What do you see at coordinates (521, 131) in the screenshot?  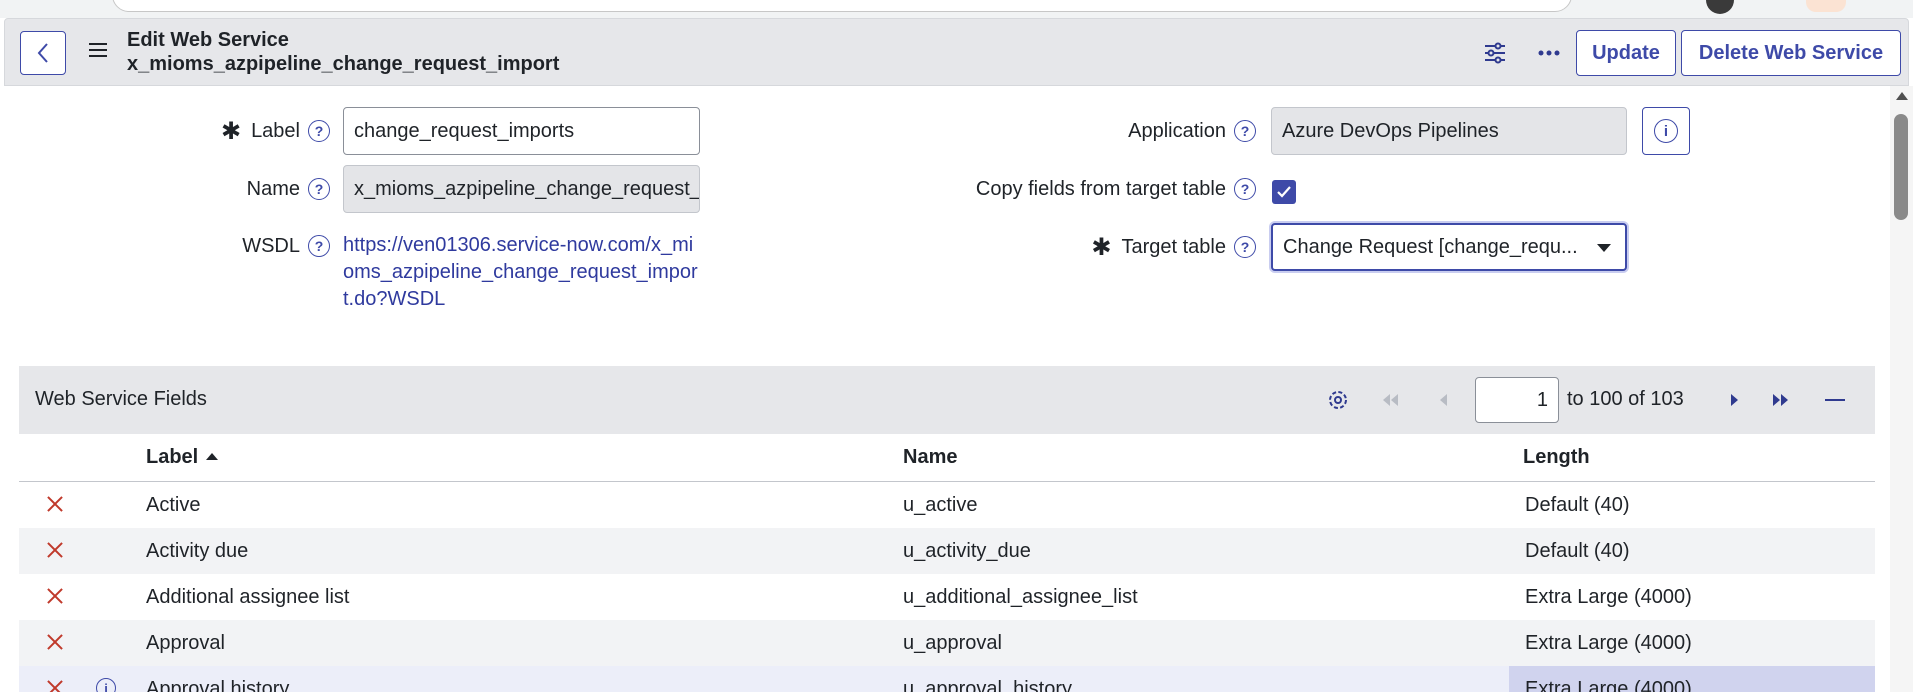 I see `label-input: change_request_imports` at bounding box center [521, 131].